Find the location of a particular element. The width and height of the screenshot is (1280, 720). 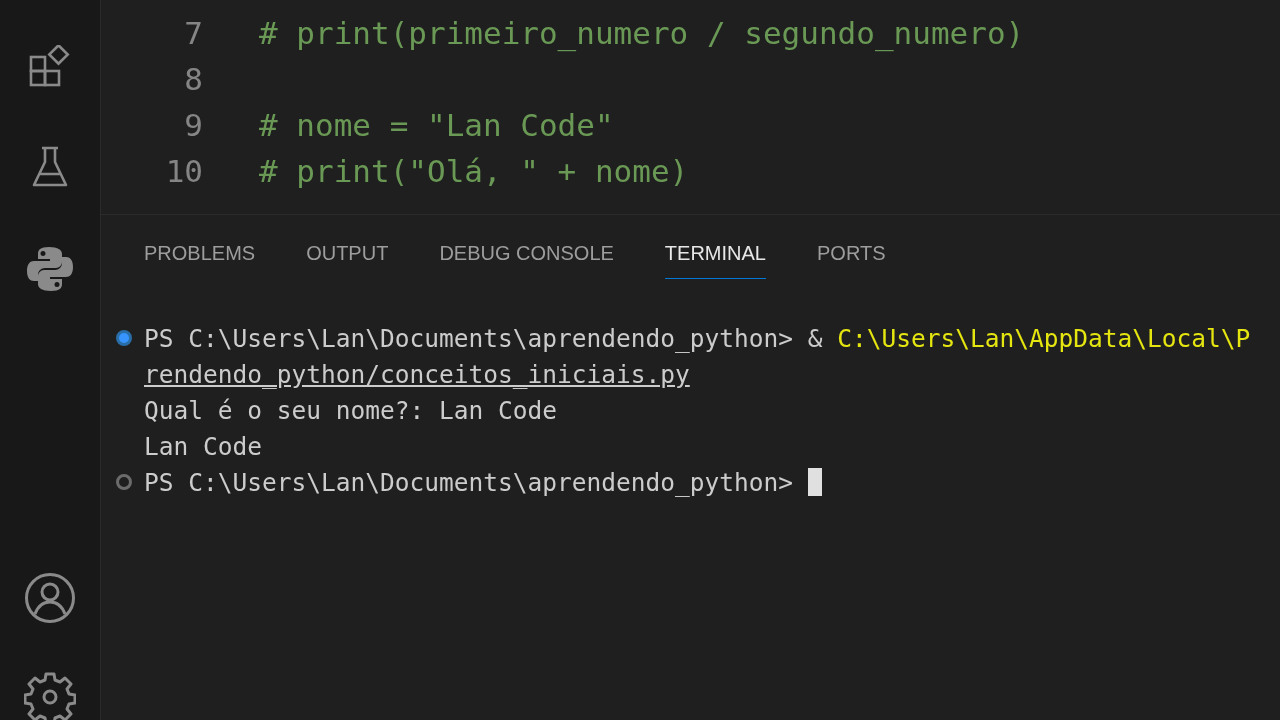

terminal-path: C:\Users\Lan\AppData\Local\P is located at coordinates (1044, 338).